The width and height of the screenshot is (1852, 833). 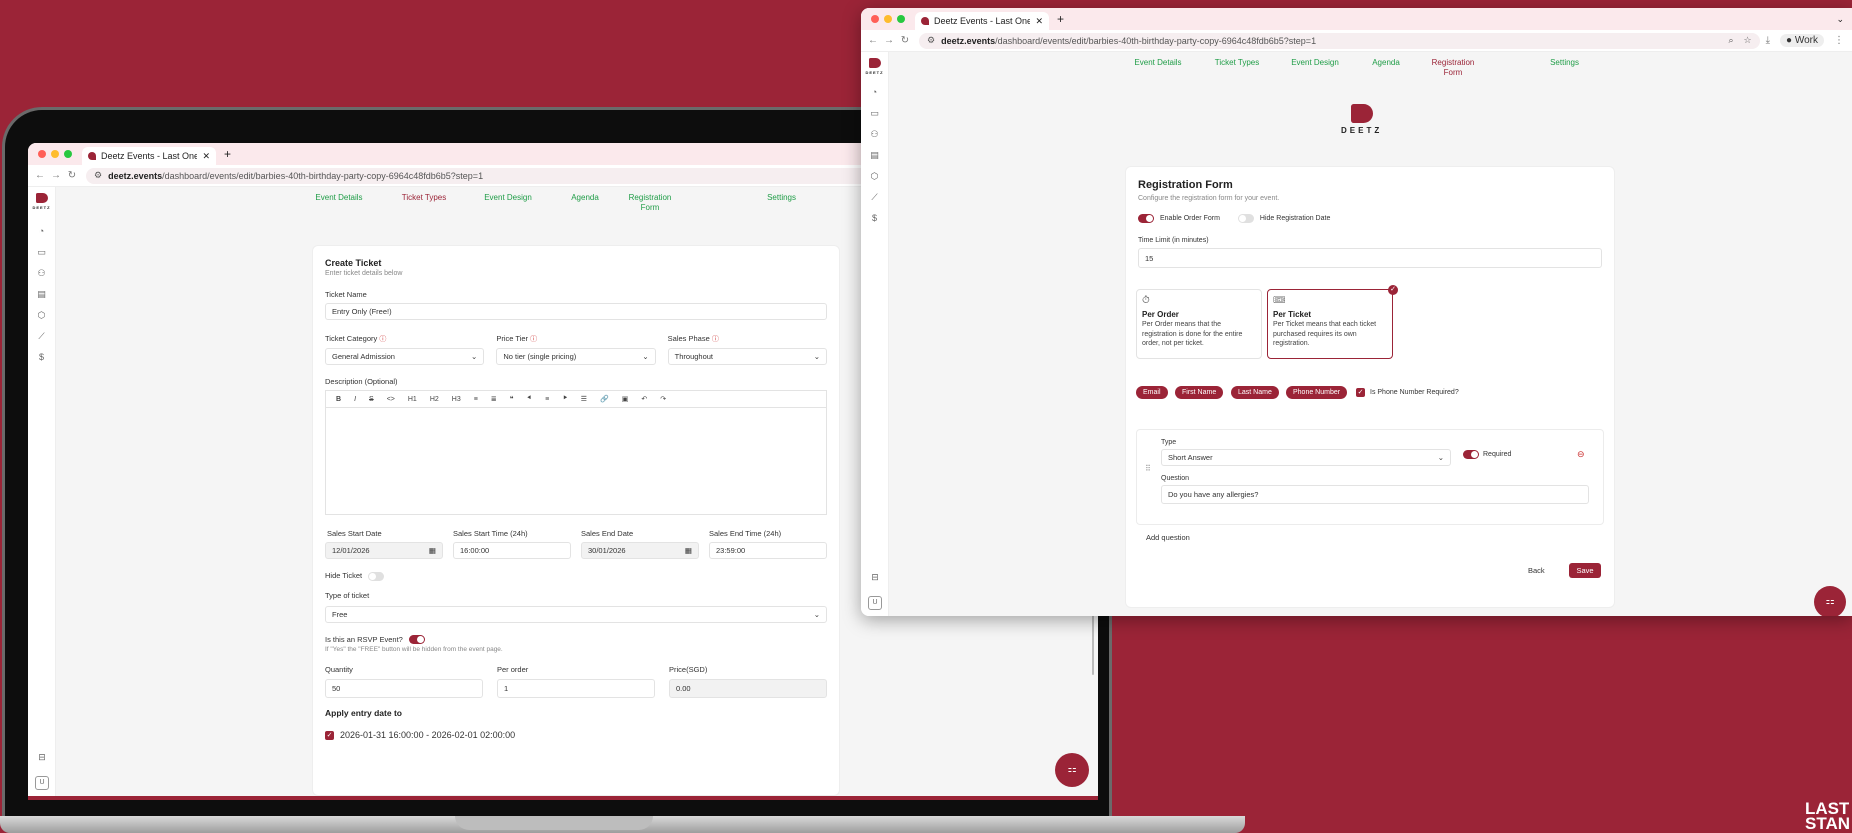 What do you see at coordinates (529, 399) in the screenshot?
I see `align-left-icon: ⯇` at bounding box center [529, 399].